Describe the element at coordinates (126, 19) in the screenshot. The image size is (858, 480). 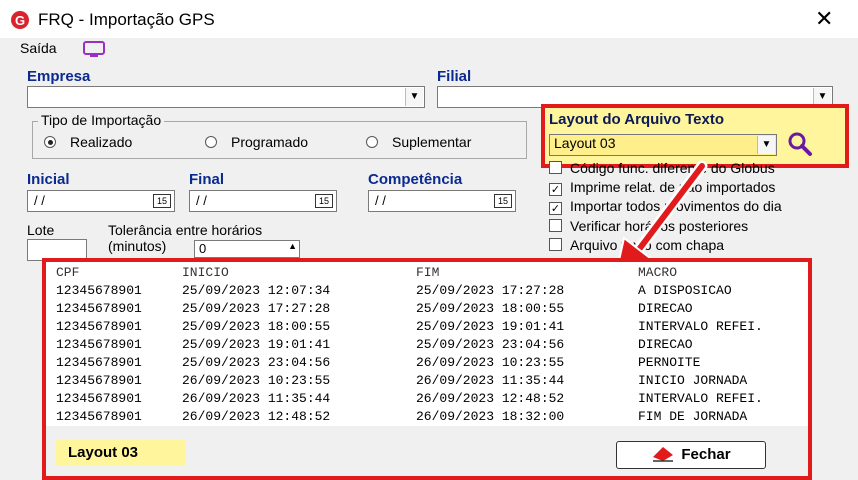
I see `window-title: FRQ - Importação GPS` at that location.